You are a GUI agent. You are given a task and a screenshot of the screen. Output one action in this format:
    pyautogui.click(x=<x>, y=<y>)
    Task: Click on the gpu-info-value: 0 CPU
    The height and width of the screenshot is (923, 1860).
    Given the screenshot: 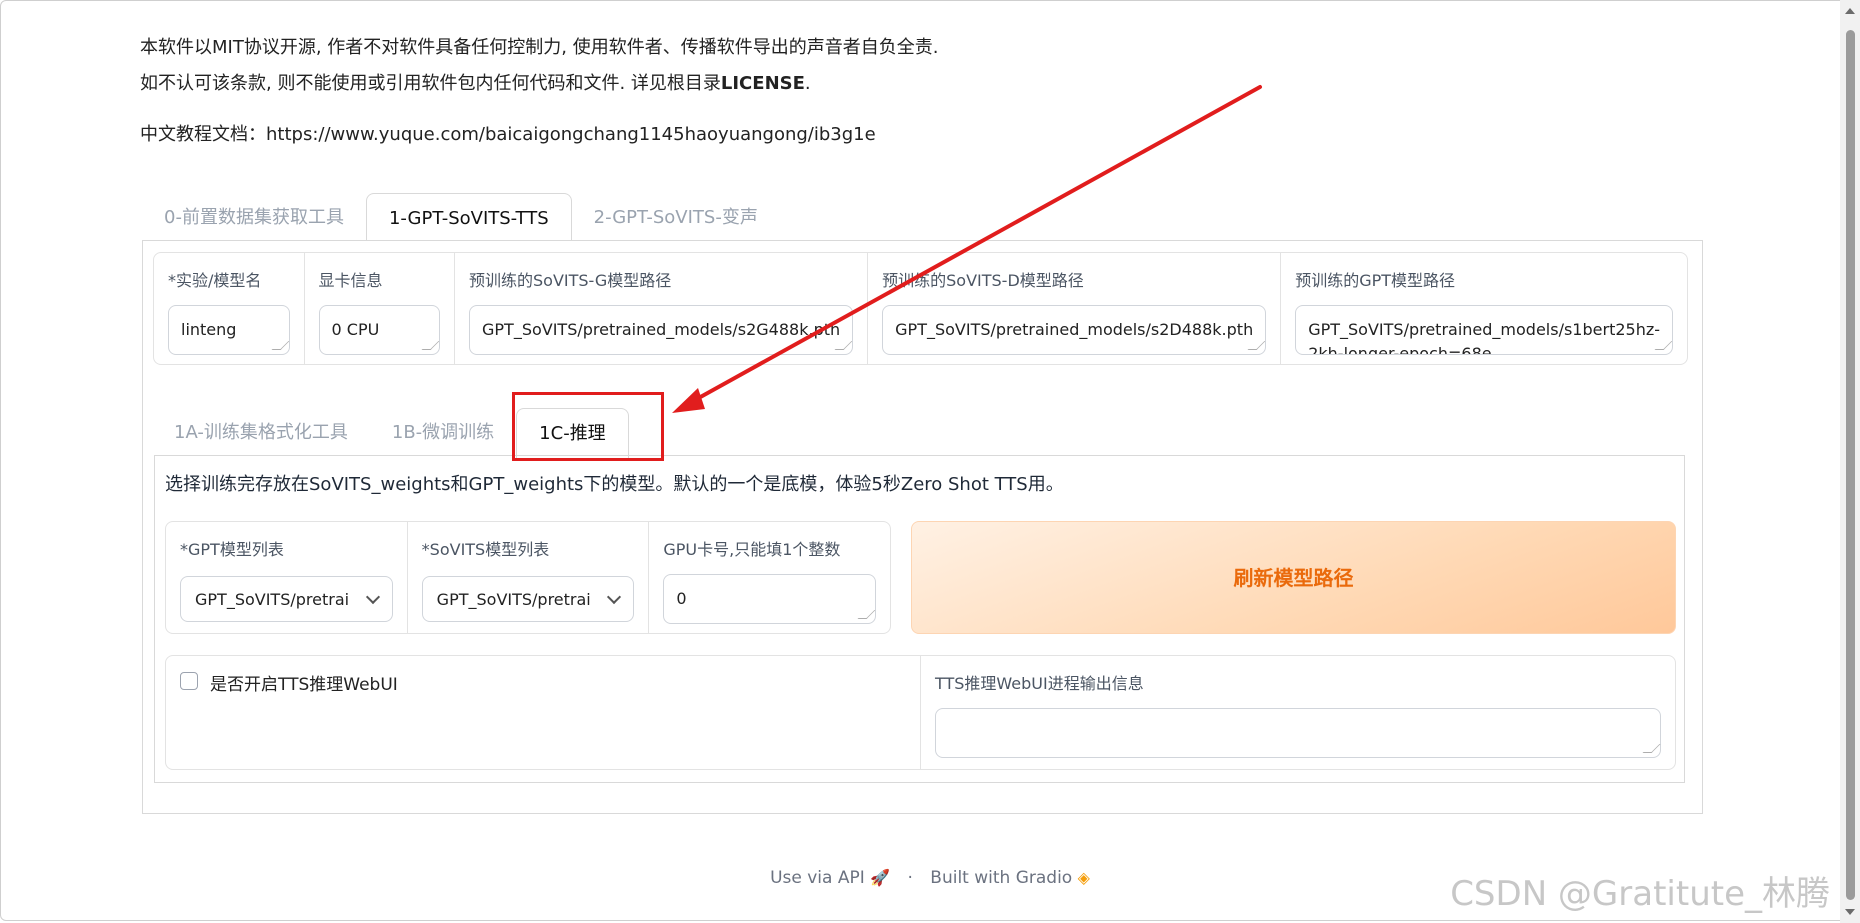 What is the action you would take?
    pyautogui.click(x=355, y=329)
    